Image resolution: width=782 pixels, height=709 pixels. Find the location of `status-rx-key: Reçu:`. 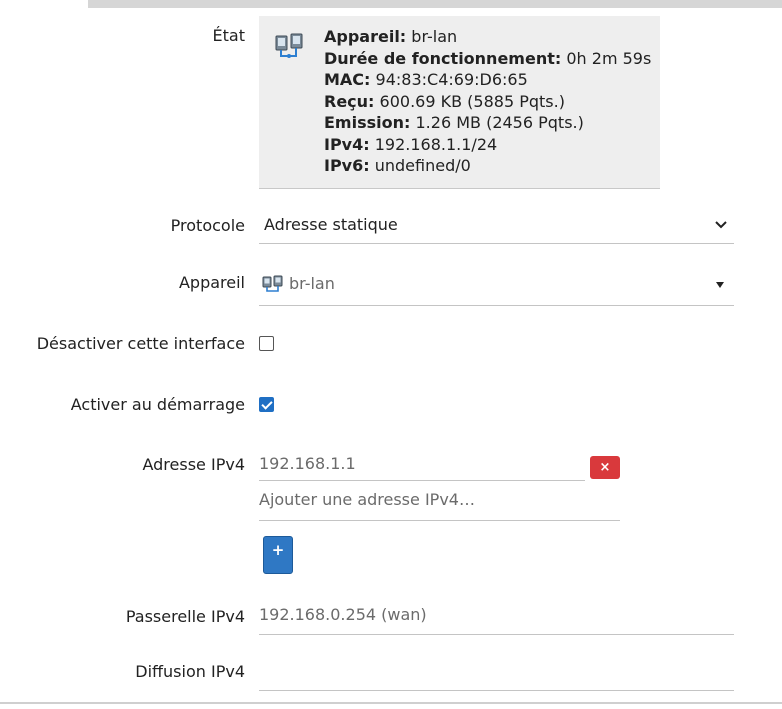

status-rx-key: Reçu: is located at coordinates (349, 101).